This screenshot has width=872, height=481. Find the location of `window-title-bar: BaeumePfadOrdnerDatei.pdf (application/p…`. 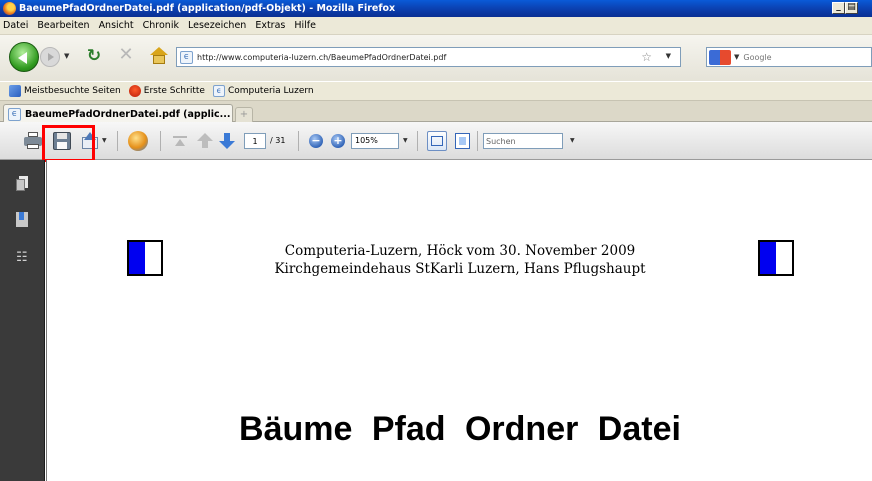

window-title-bar: BaeumePfadOrdnerDatei.pdf (application/p… is located at coordinates (436, 8).